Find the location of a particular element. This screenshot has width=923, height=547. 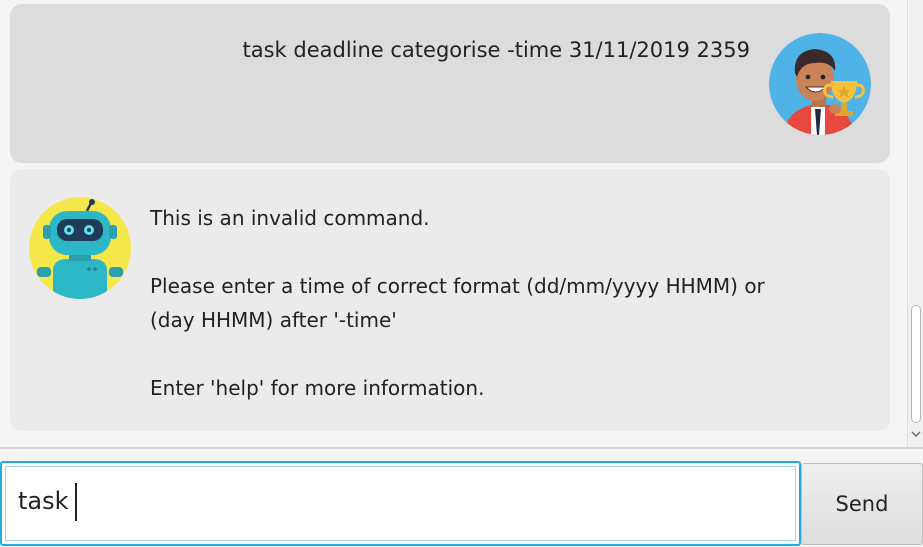

divider is located at coordinates (461, 448).